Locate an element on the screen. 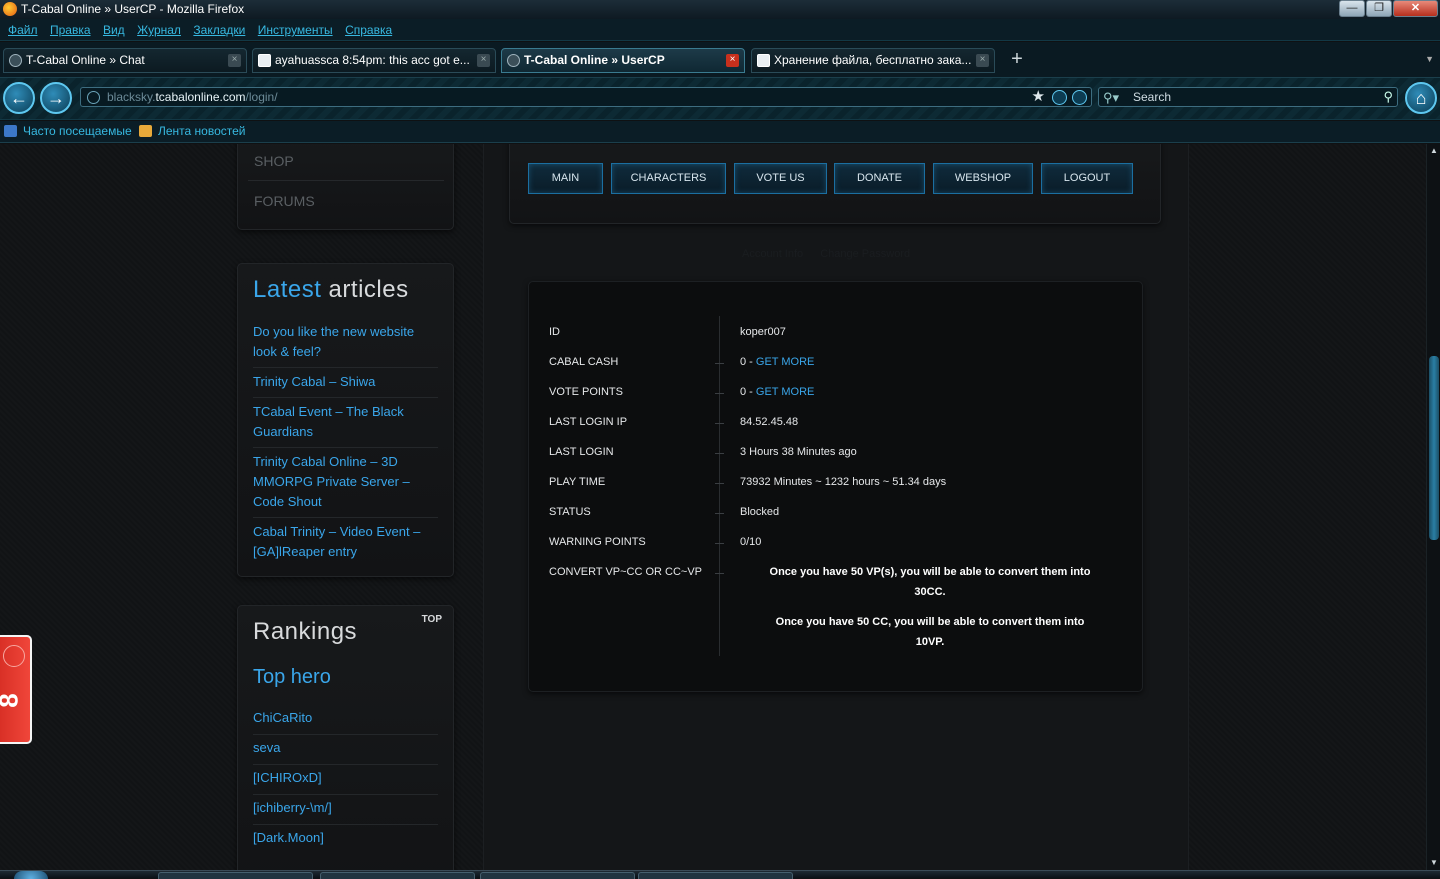 Image resolution: width=1440 pixels, height=879 pixels. sidebar-item-shop: SHOP is located at coordinates (274, 161).